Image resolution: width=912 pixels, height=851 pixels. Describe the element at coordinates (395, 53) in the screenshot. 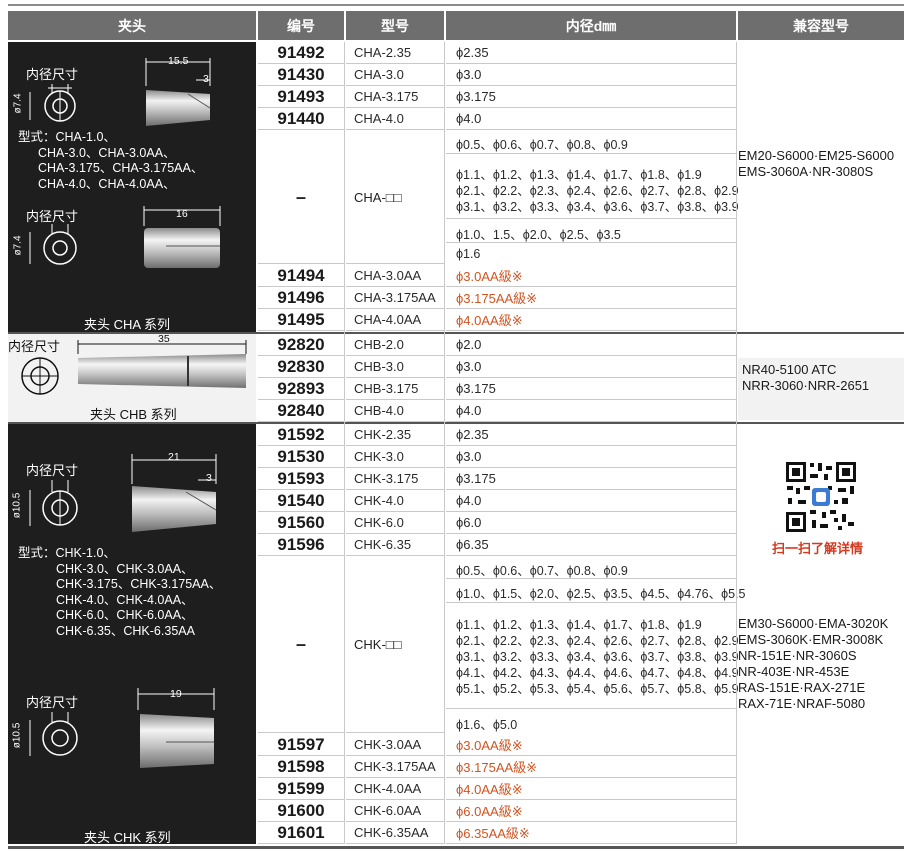

I see `table-row-model: CHA-2.35` at that location.